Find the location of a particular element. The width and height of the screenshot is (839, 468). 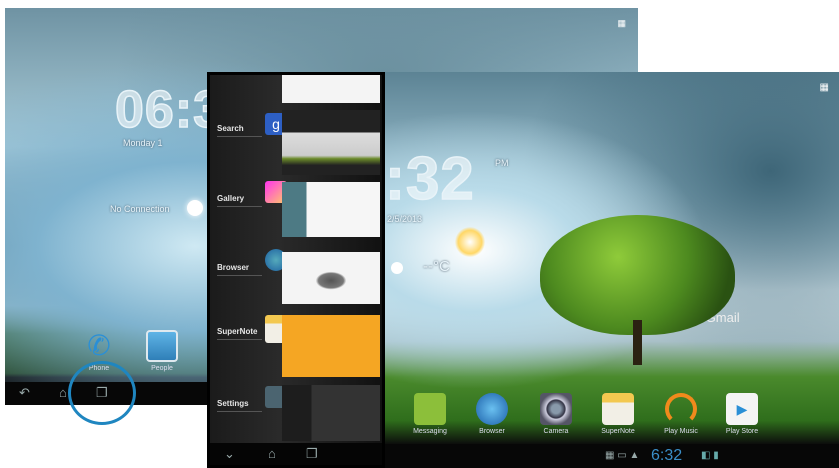

recent-apps-highlight-circle is located at coordinates (102, 393).